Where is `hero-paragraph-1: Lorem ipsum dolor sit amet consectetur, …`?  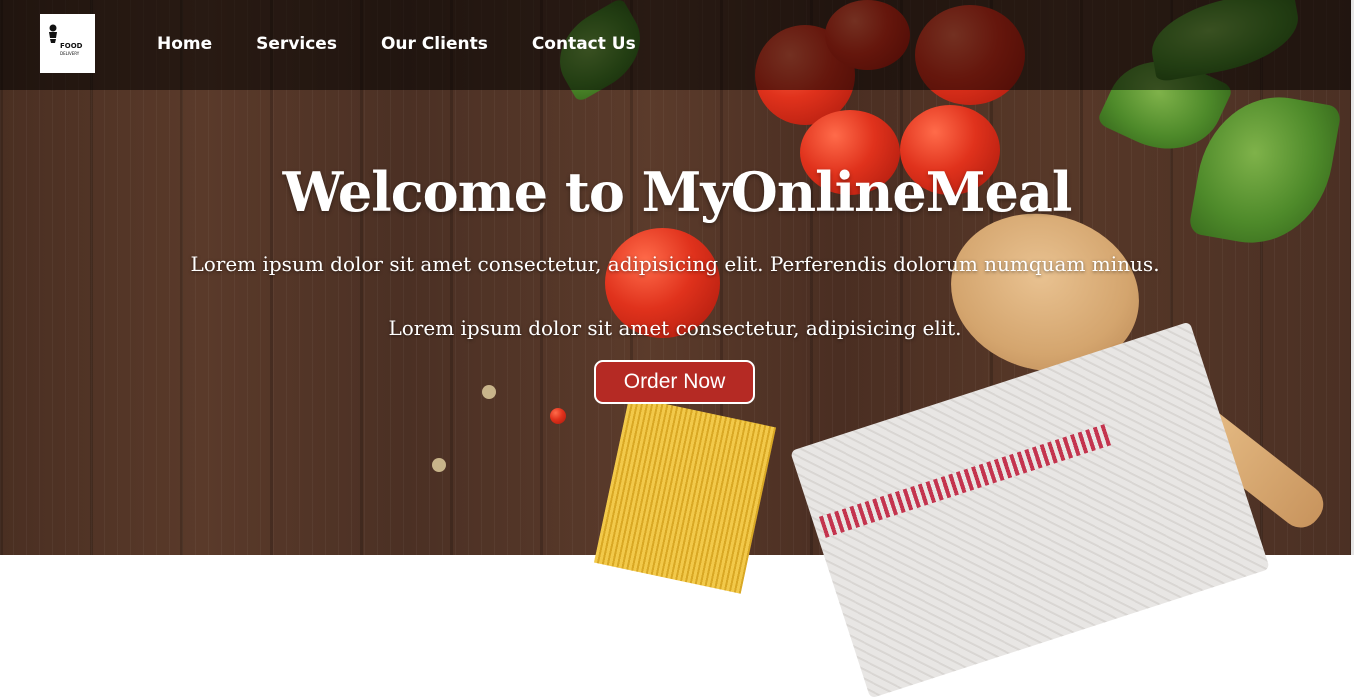
hero-paragraph-1: Lorem ipsum dolor sit amet consectetur, … is located at coordinates (675, 264).